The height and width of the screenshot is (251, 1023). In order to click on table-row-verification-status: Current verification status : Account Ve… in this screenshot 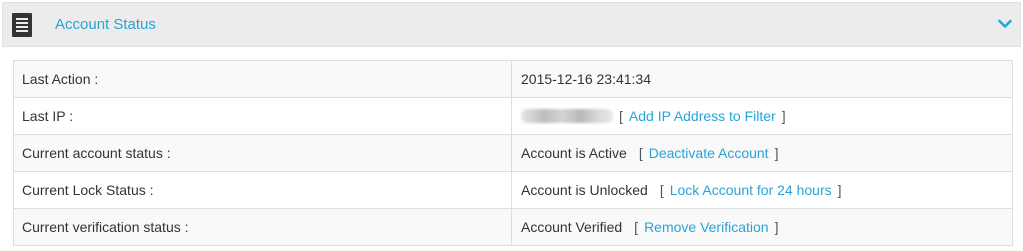, I will do `click(513, 226)`.